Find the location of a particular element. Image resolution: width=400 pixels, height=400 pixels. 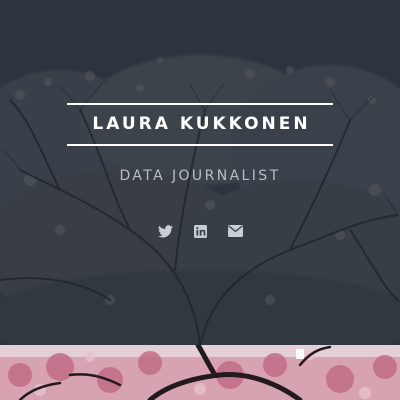

email-link is located at coordinates (235, 231).